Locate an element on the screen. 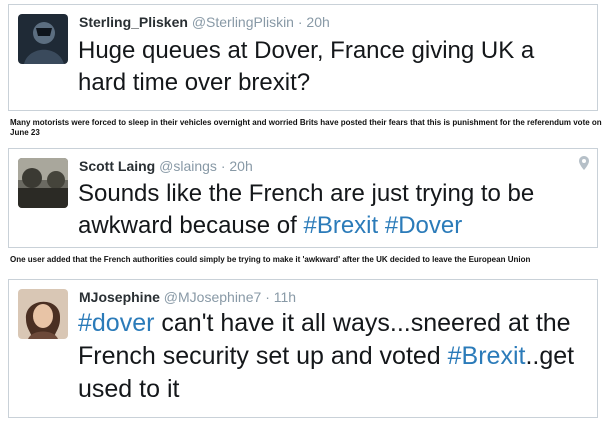  user-name: Sterling_Plisken is located at coordinates (133, 22).